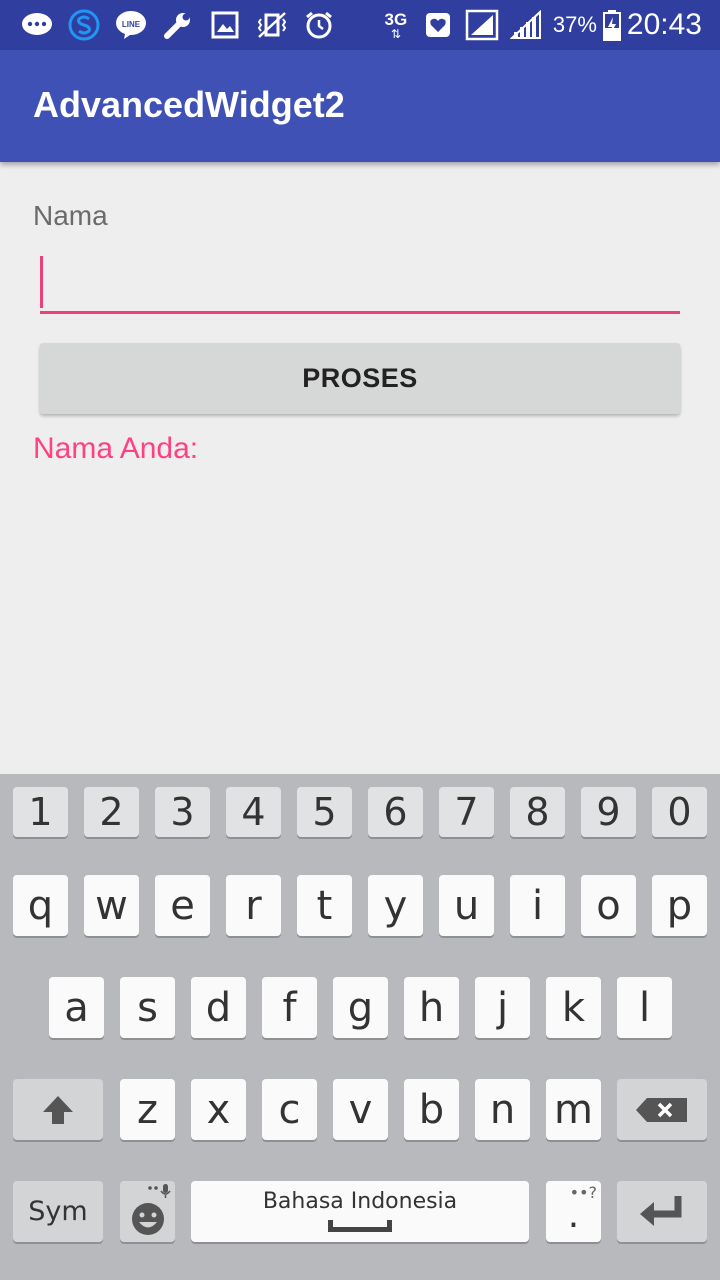 This screenshot has width=720, height=1280. I want to click on key-b: b, so click(431, 1109).